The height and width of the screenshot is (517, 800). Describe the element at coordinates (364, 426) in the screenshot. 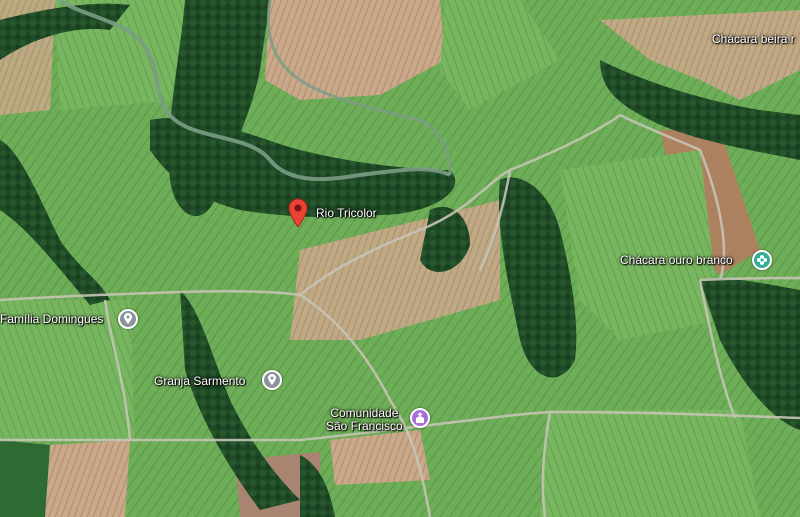

I see `place-label-line: São Francisco` at that location.